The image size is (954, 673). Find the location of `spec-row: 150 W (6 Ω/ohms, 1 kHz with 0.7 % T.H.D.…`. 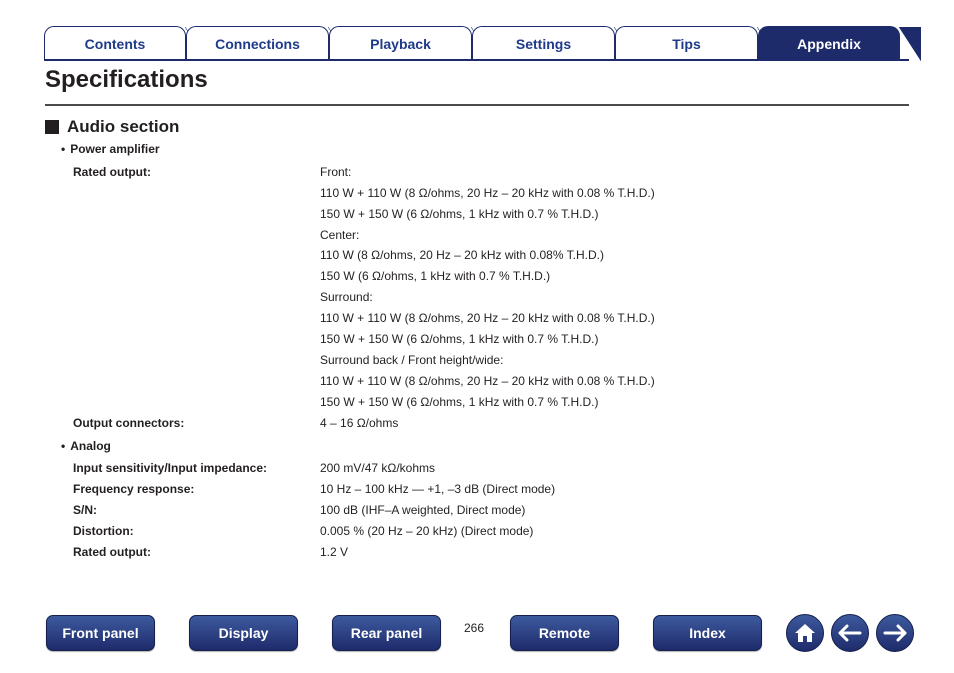

spec-row: 150 W (6 Ω/ohms, 1 kHz with 0.7 % T.H.D.… is located at coordinates (393, 277).